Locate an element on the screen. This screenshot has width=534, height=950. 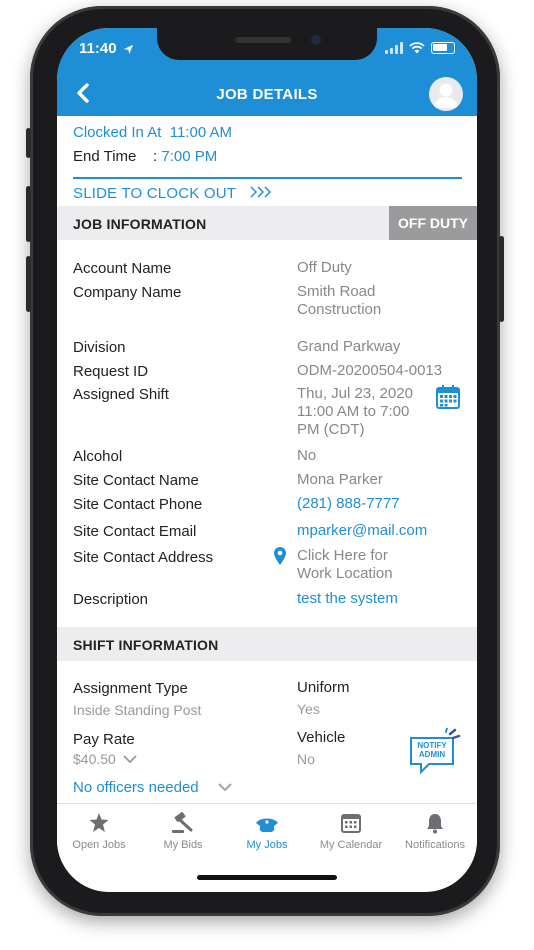
speaker is located at coordinates (263, 40).